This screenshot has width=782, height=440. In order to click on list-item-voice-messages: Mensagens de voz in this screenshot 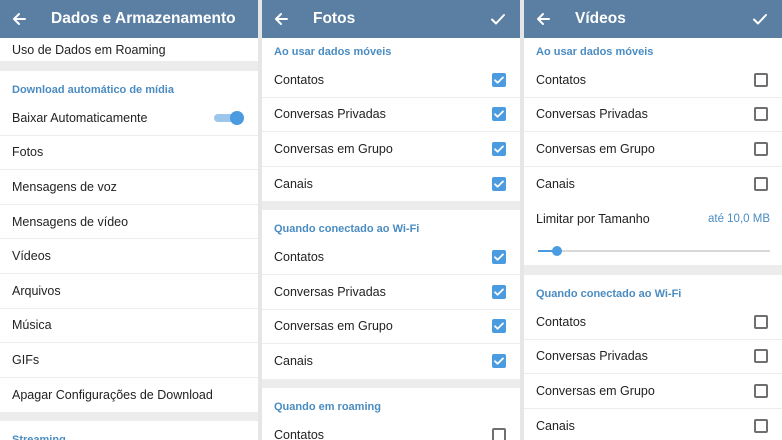, I will do `click(129, 187)`.